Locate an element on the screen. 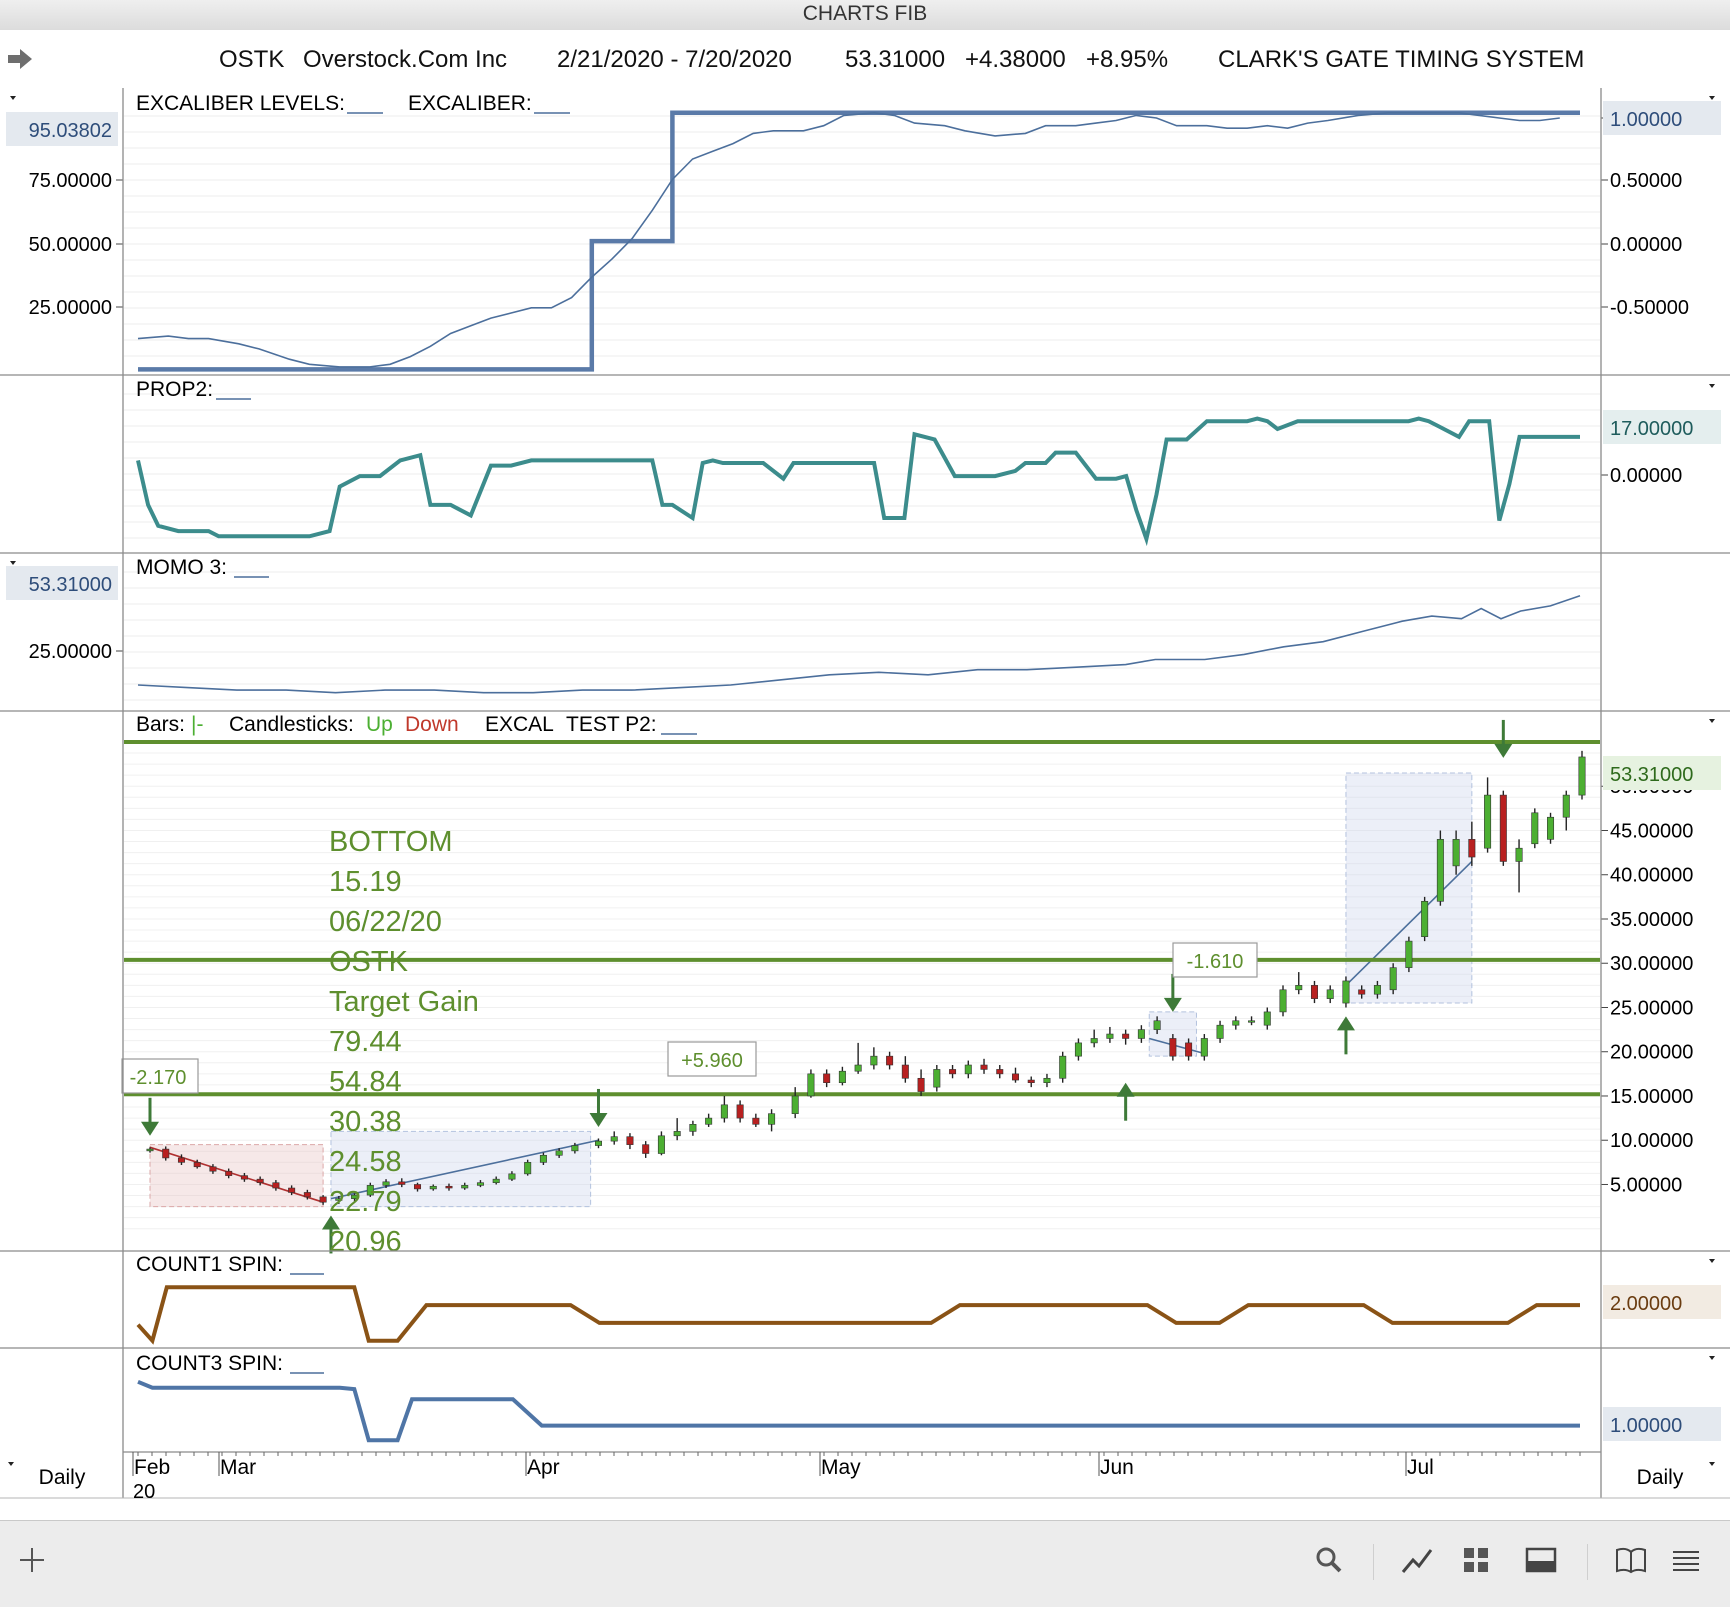 This screenshot has width=1730, height=1607. panel-button is located at coordinates (1541, 1560).